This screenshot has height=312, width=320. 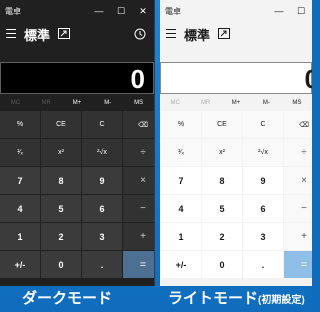 What do you see at coordinates (77, 11) in the screenshot?
I see `title-bar: 電卓 — ☐ ✕` at bounding box center [77, 11].